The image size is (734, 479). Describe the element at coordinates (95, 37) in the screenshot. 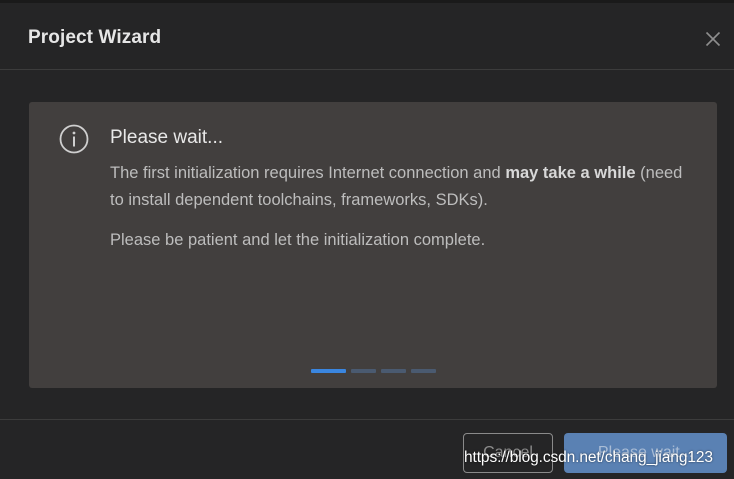

I see `dialog-title: Project Wizard` at that location.